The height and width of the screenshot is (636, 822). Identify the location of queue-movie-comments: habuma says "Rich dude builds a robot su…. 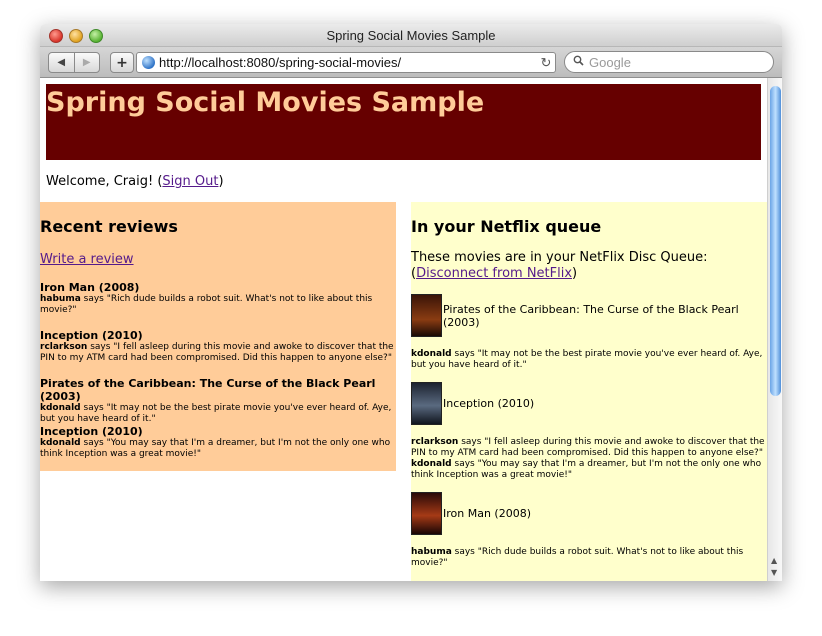
(589, 558).